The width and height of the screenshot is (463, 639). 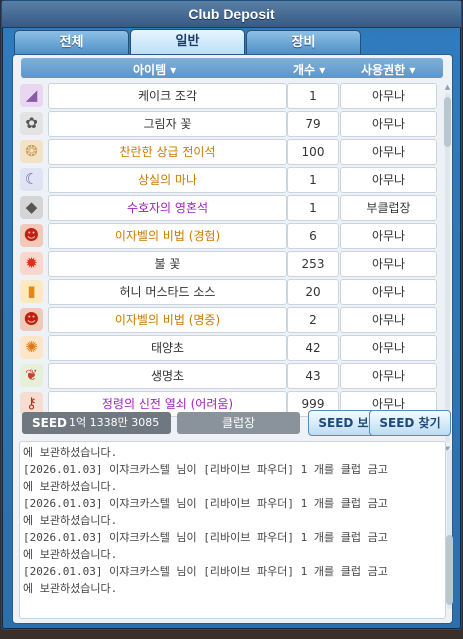 I want to click on club-master-button: 클럽장, so click(x=238, y=423).